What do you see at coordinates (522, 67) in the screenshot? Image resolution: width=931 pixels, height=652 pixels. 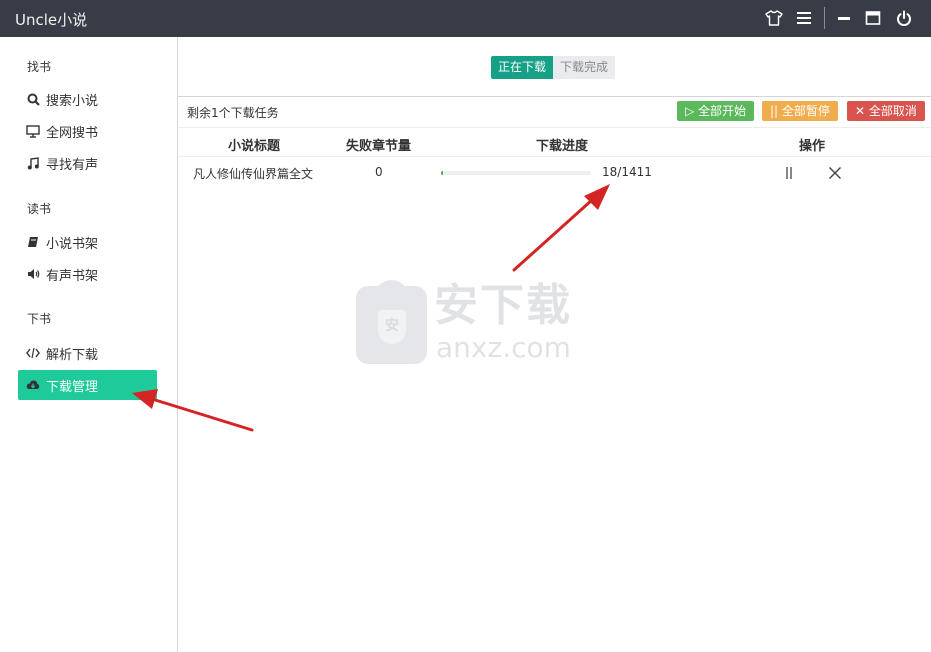 I see `tab-downloading: 正在下载` at bounding box center [522, 67].